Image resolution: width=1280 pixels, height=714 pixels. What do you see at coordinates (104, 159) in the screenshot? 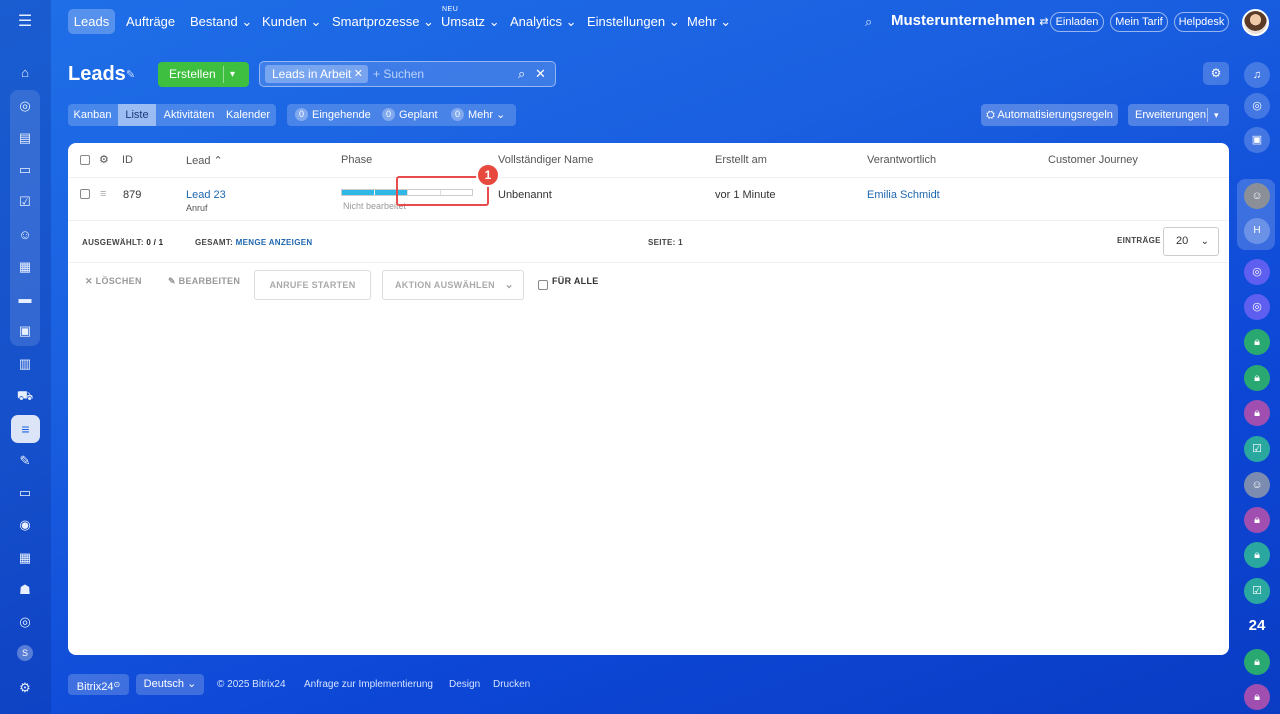
I see `column-settings-icon: ⚙` at bounding box center [104, 159].